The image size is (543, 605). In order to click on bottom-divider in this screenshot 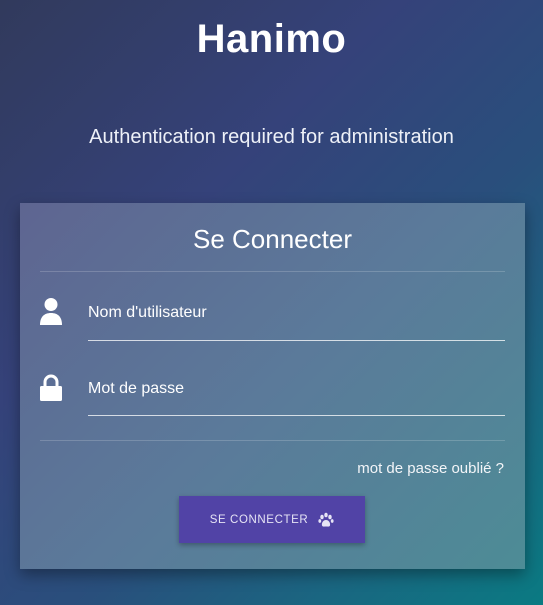, I will do `click(272, 440)`.